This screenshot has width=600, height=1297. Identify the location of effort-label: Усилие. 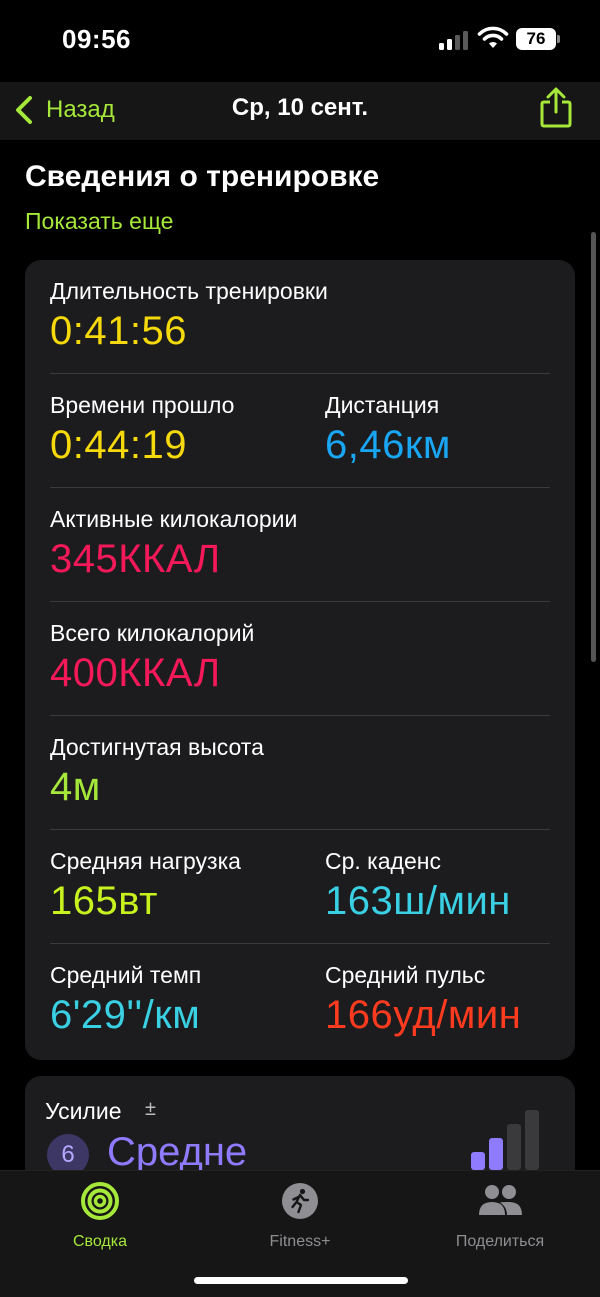
(83, 1111).